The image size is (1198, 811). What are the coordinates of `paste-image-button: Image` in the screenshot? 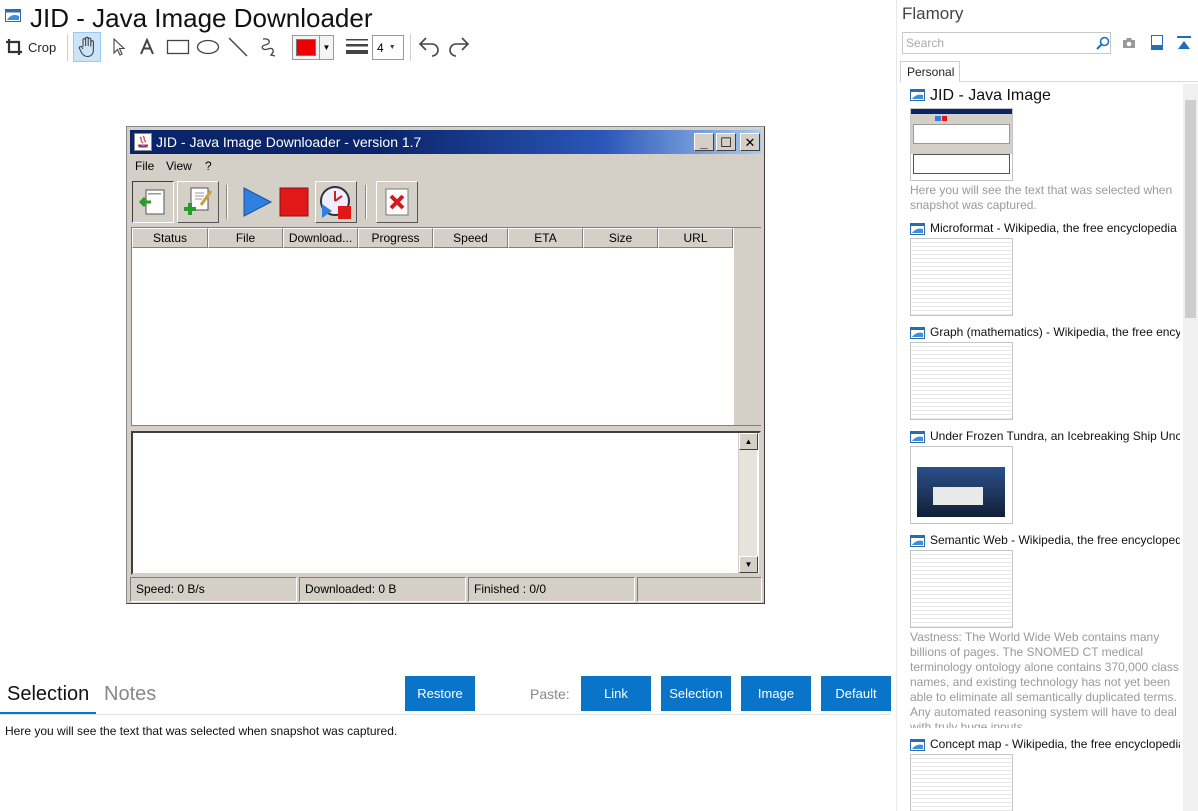 It's located at (776, 693).